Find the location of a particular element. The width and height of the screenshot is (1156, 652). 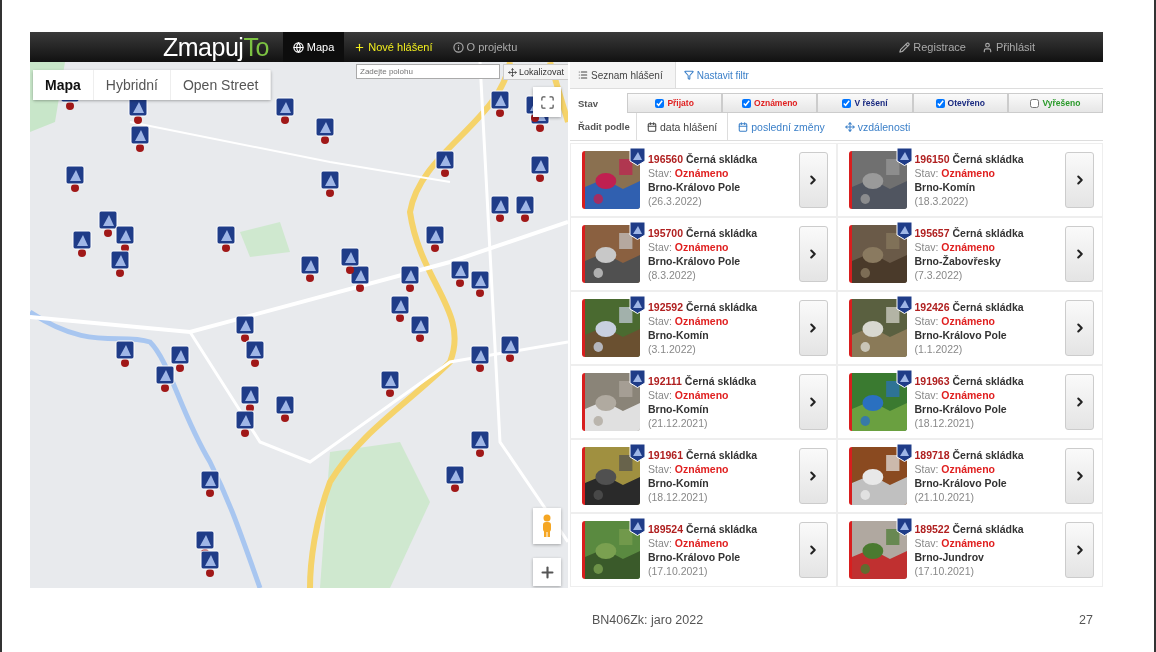

list-icon is located at coordinates (583, 75).